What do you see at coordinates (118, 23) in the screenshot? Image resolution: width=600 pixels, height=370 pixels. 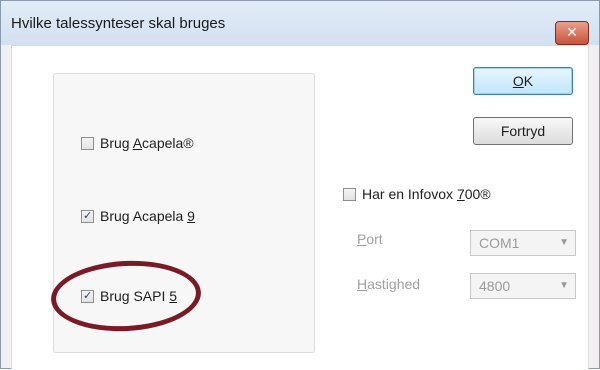 I see `dialog-title: Hvilke talessynteser skal bruges` at bounding box center [118, 23].